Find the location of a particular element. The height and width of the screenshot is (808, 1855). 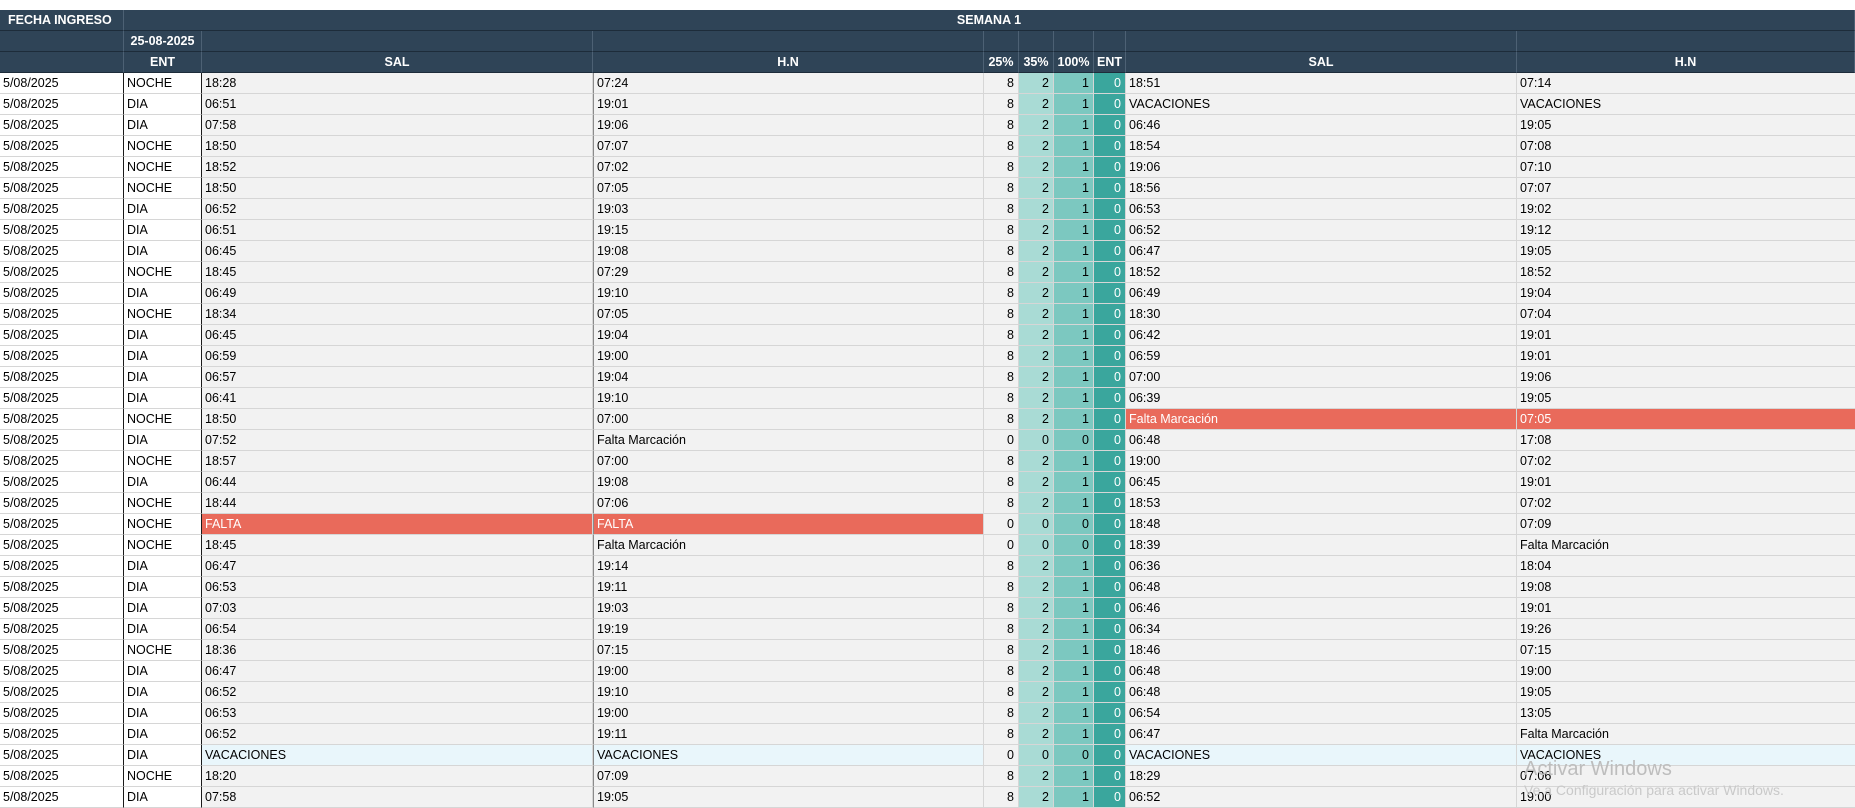

cell-ent: 06:49 is located at coordinates (397, 293).